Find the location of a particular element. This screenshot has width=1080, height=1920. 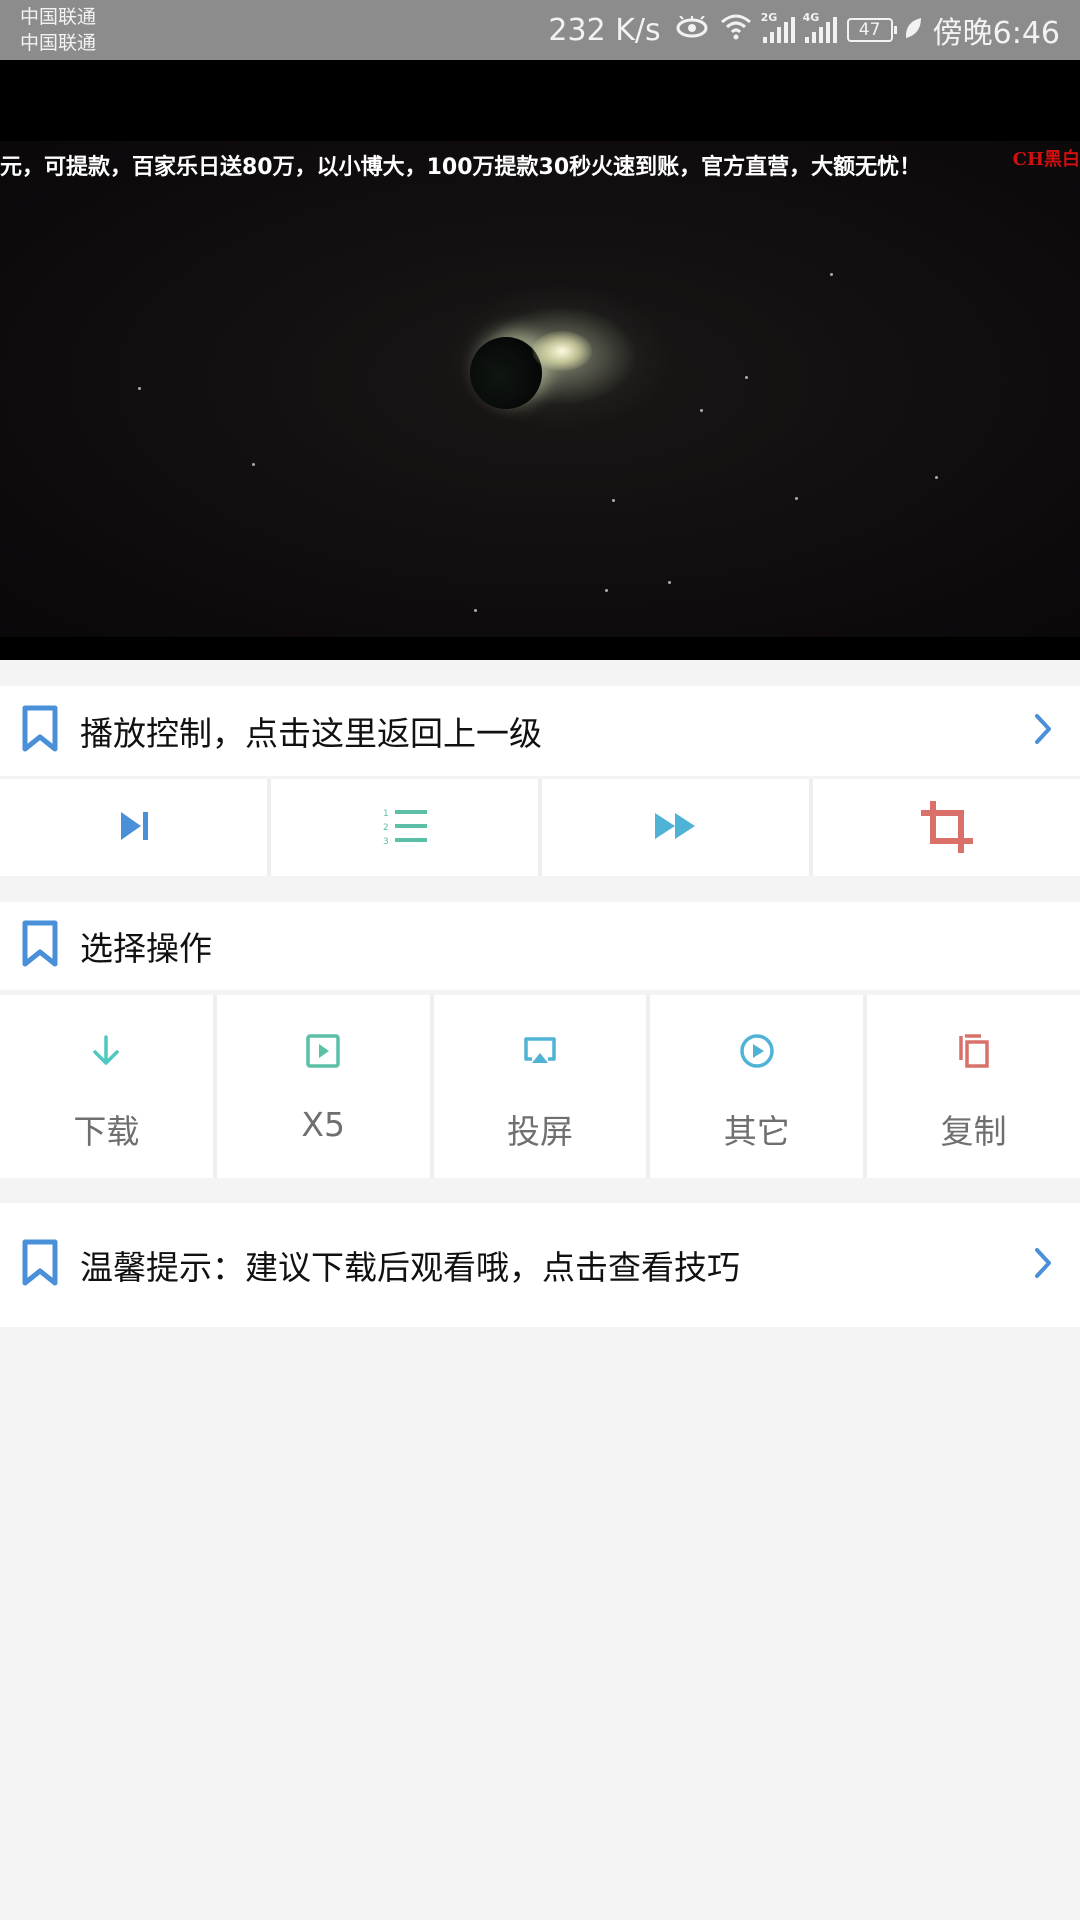

play-circle-icon is located at coordinates (757, 1053).